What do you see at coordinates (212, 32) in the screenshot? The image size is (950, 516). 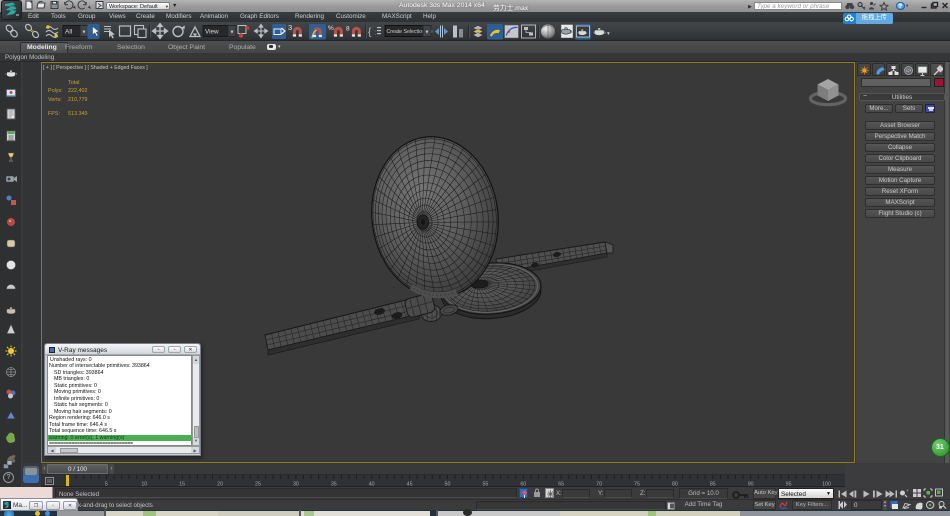 I see `svg-text: View` at bounding box center [212, 32].